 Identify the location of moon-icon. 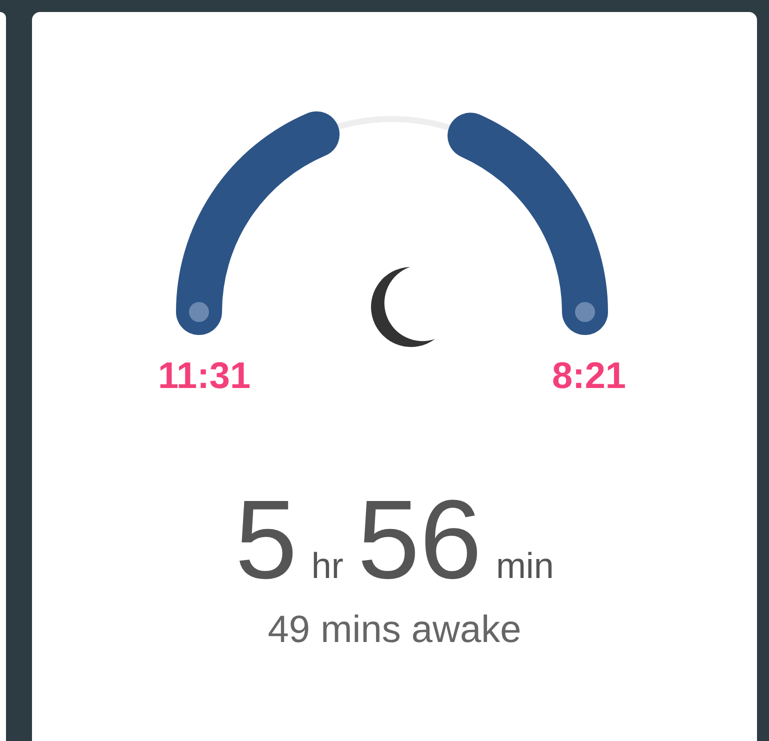
(403, 307).